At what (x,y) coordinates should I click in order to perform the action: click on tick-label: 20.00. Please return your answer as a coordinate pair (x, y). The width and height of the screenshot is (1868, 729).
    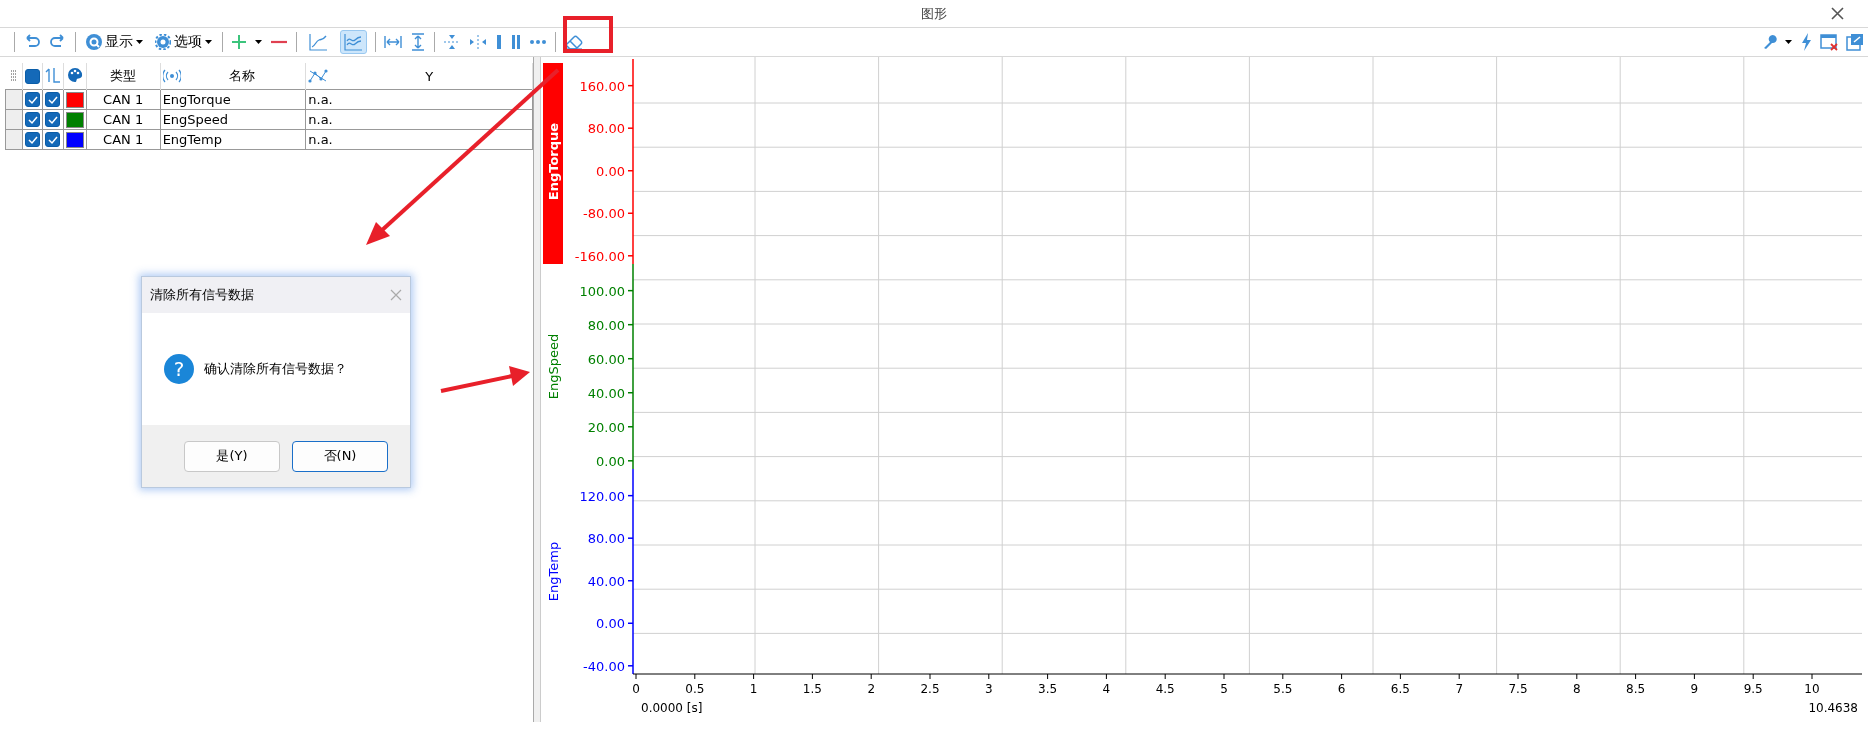
    Looking at the image, I should click on (606, 427).